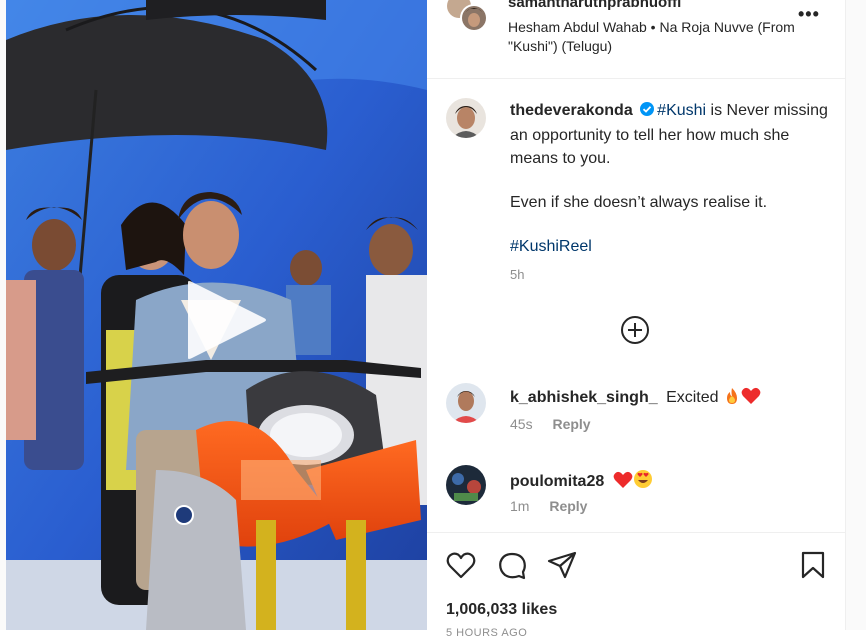 The height and width of the screenshot is (639, 866). I want to click on hashtag-kushi: #Kushi, so click(681, 110).